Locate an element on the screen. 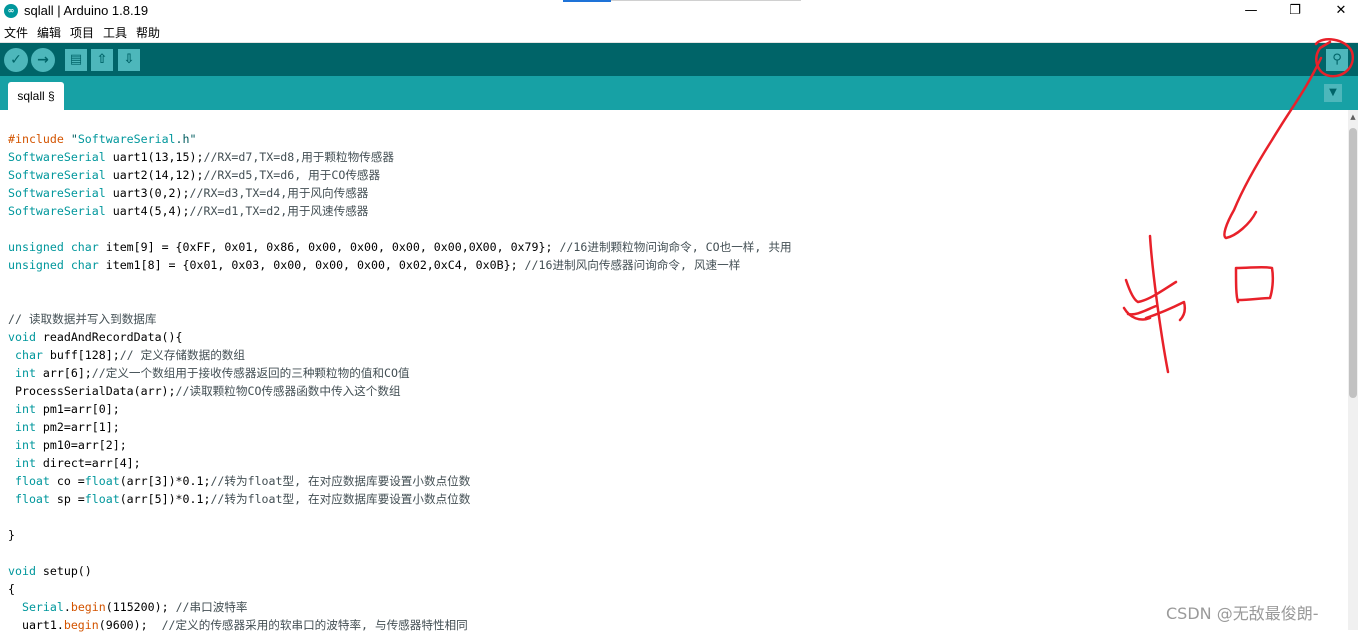 This screenshot has width=1358, height=634. code-line: int direct=arr[4]; is located at coordinates (77, 463).